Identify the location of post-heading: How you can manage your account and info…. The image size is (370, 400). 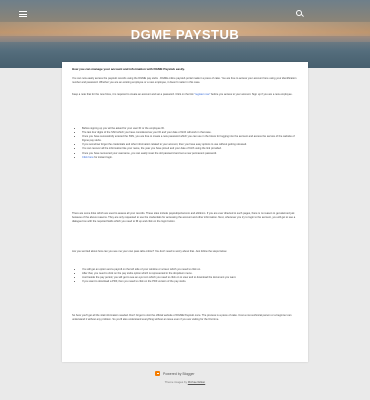
(128, 69).